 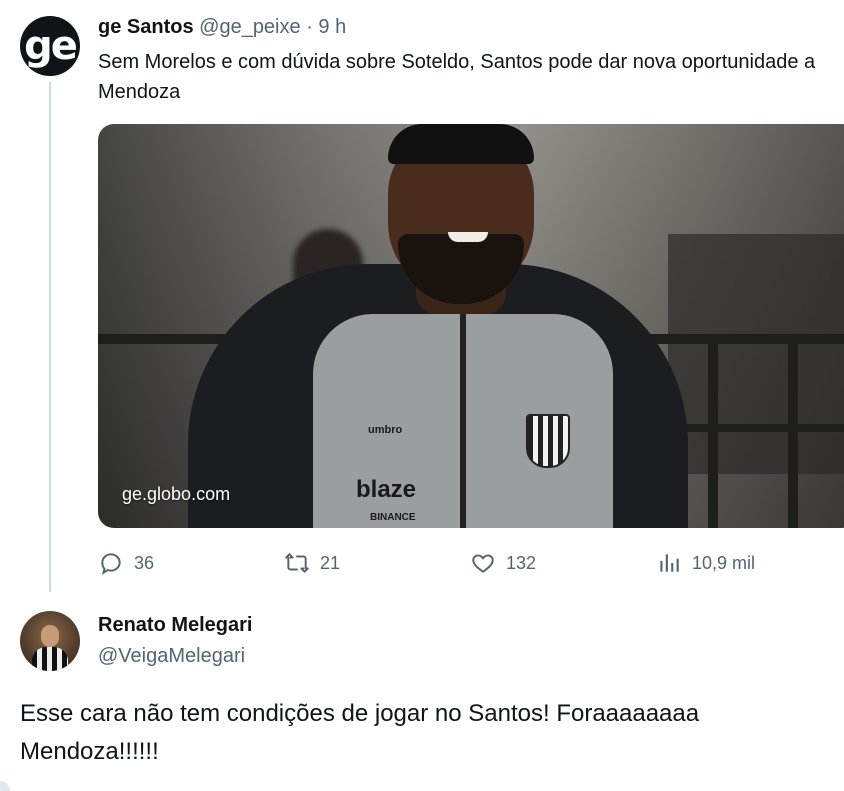 What do you see at coordinates (461, 144) in the screenshot?
I see `photo-hair` at bounding box center [461, 144].